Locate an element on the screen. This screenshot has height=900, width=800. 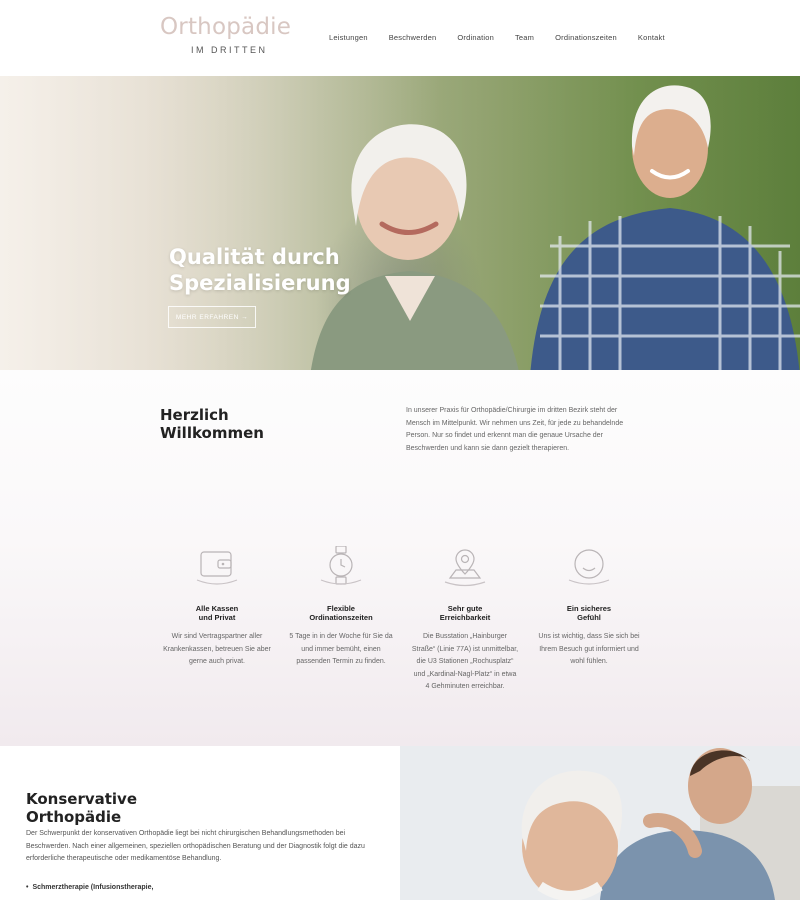
mehr-erfahren-button: MEHR ERFAHREN → is located at coordinates (212, 317).